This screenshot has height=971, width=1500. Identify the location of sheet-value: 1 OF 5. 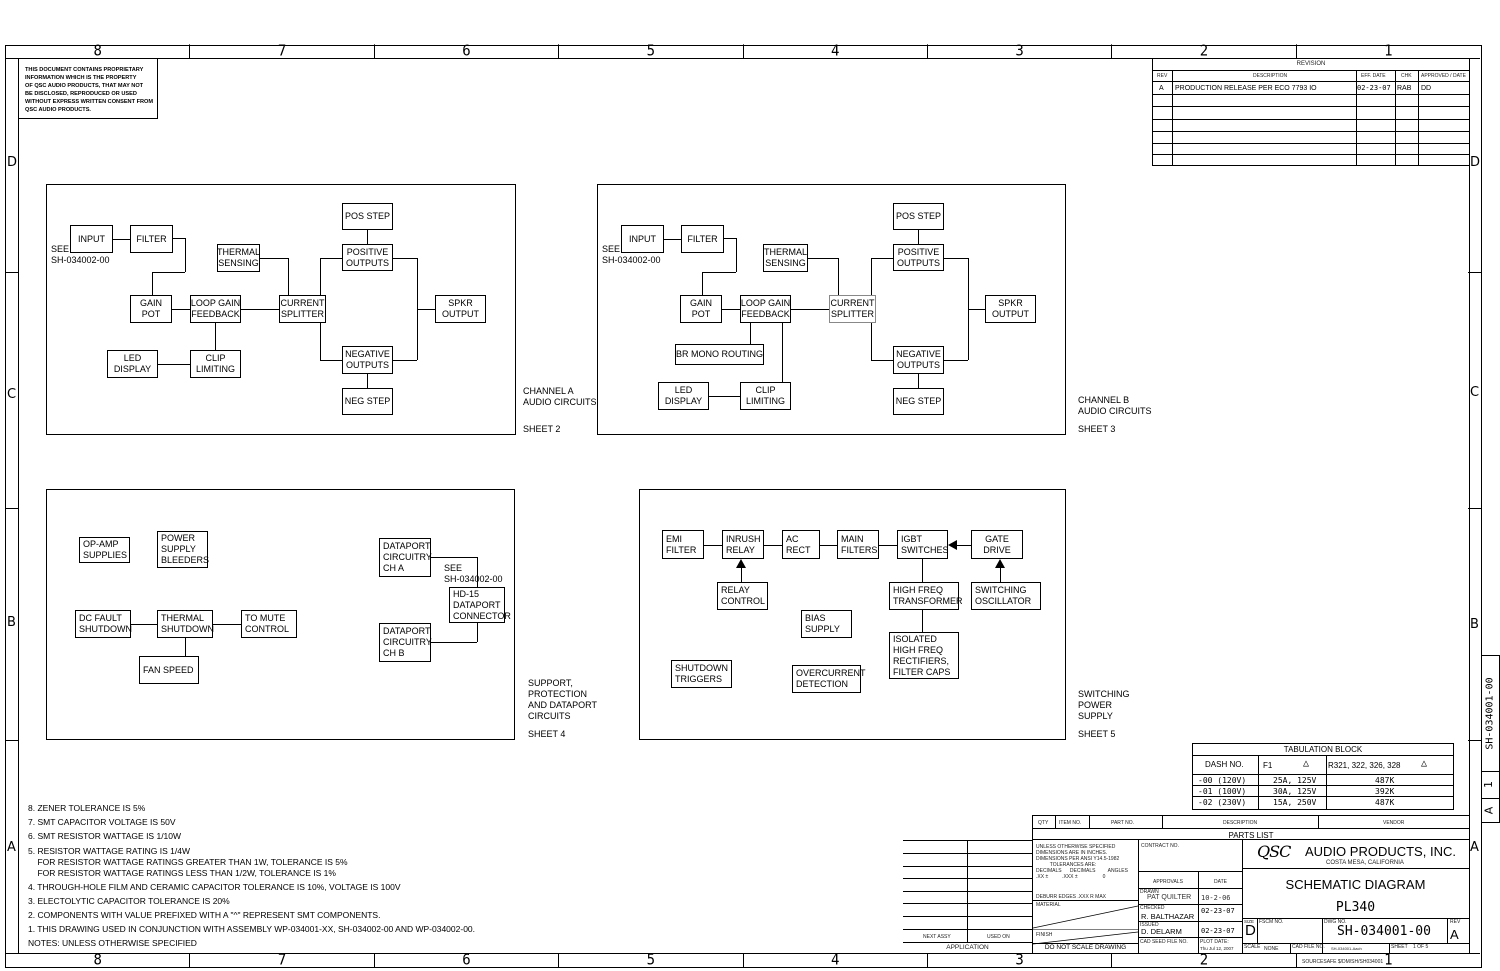
(1421, 947).